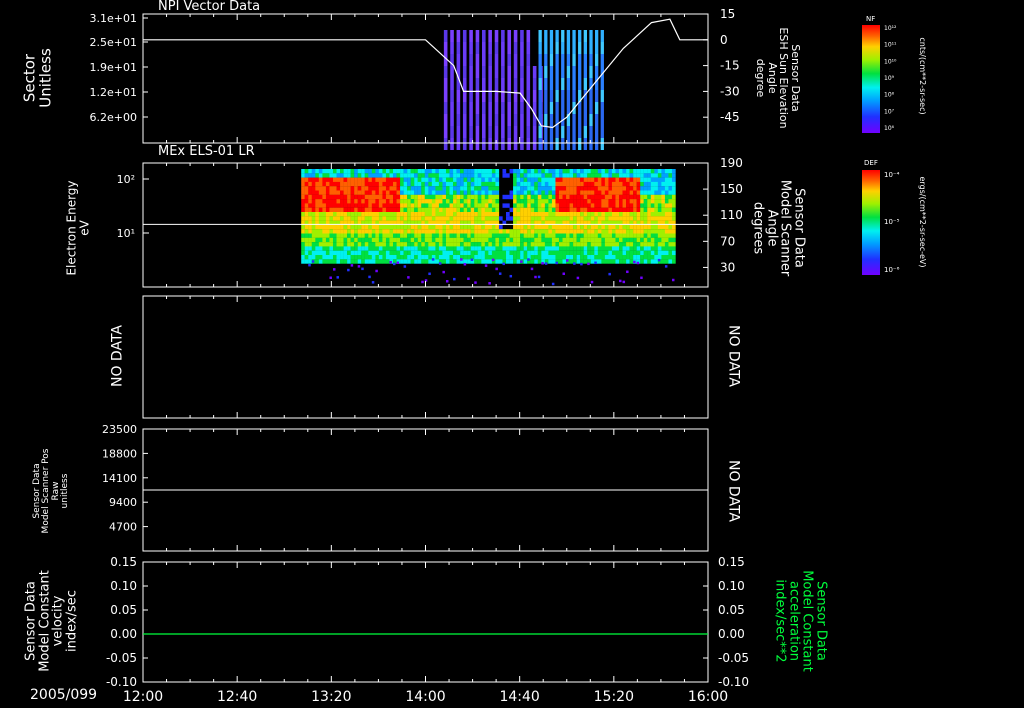  Describe the element at coordinates (708, 697) in the screenshot. I see `x-tick-label: 16:00` at that location.